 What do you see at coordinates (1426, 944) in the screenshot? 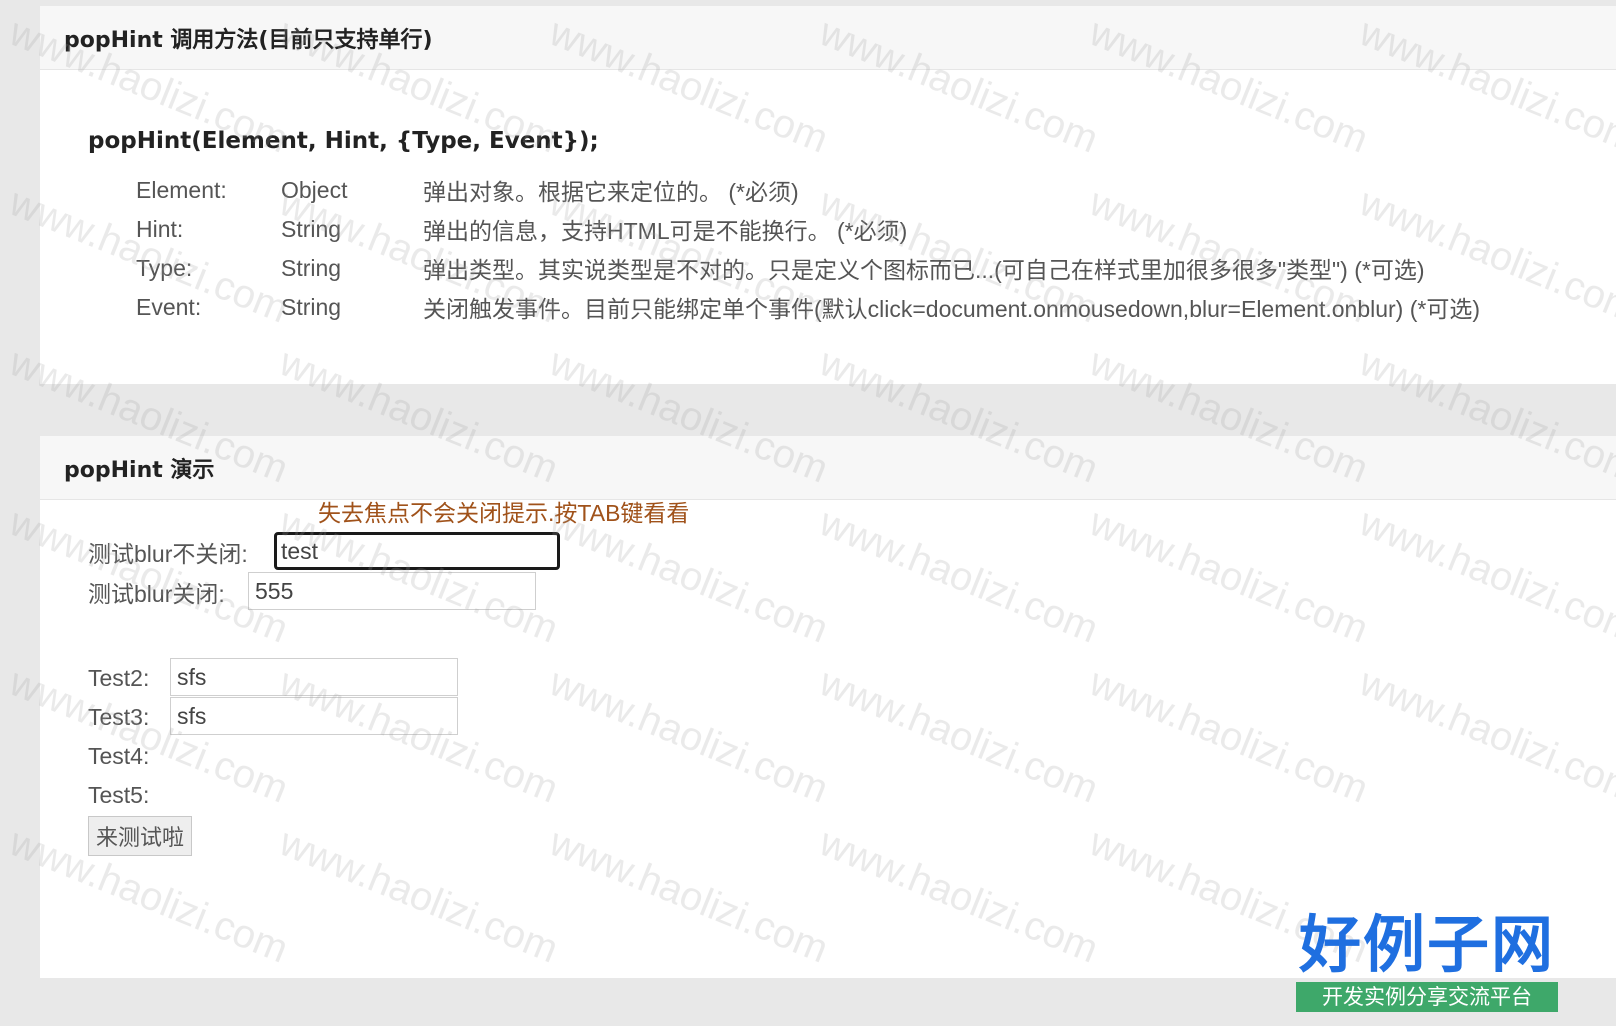
I see `logo-main-text: 好例子网` at bounding box center [1426, 944].